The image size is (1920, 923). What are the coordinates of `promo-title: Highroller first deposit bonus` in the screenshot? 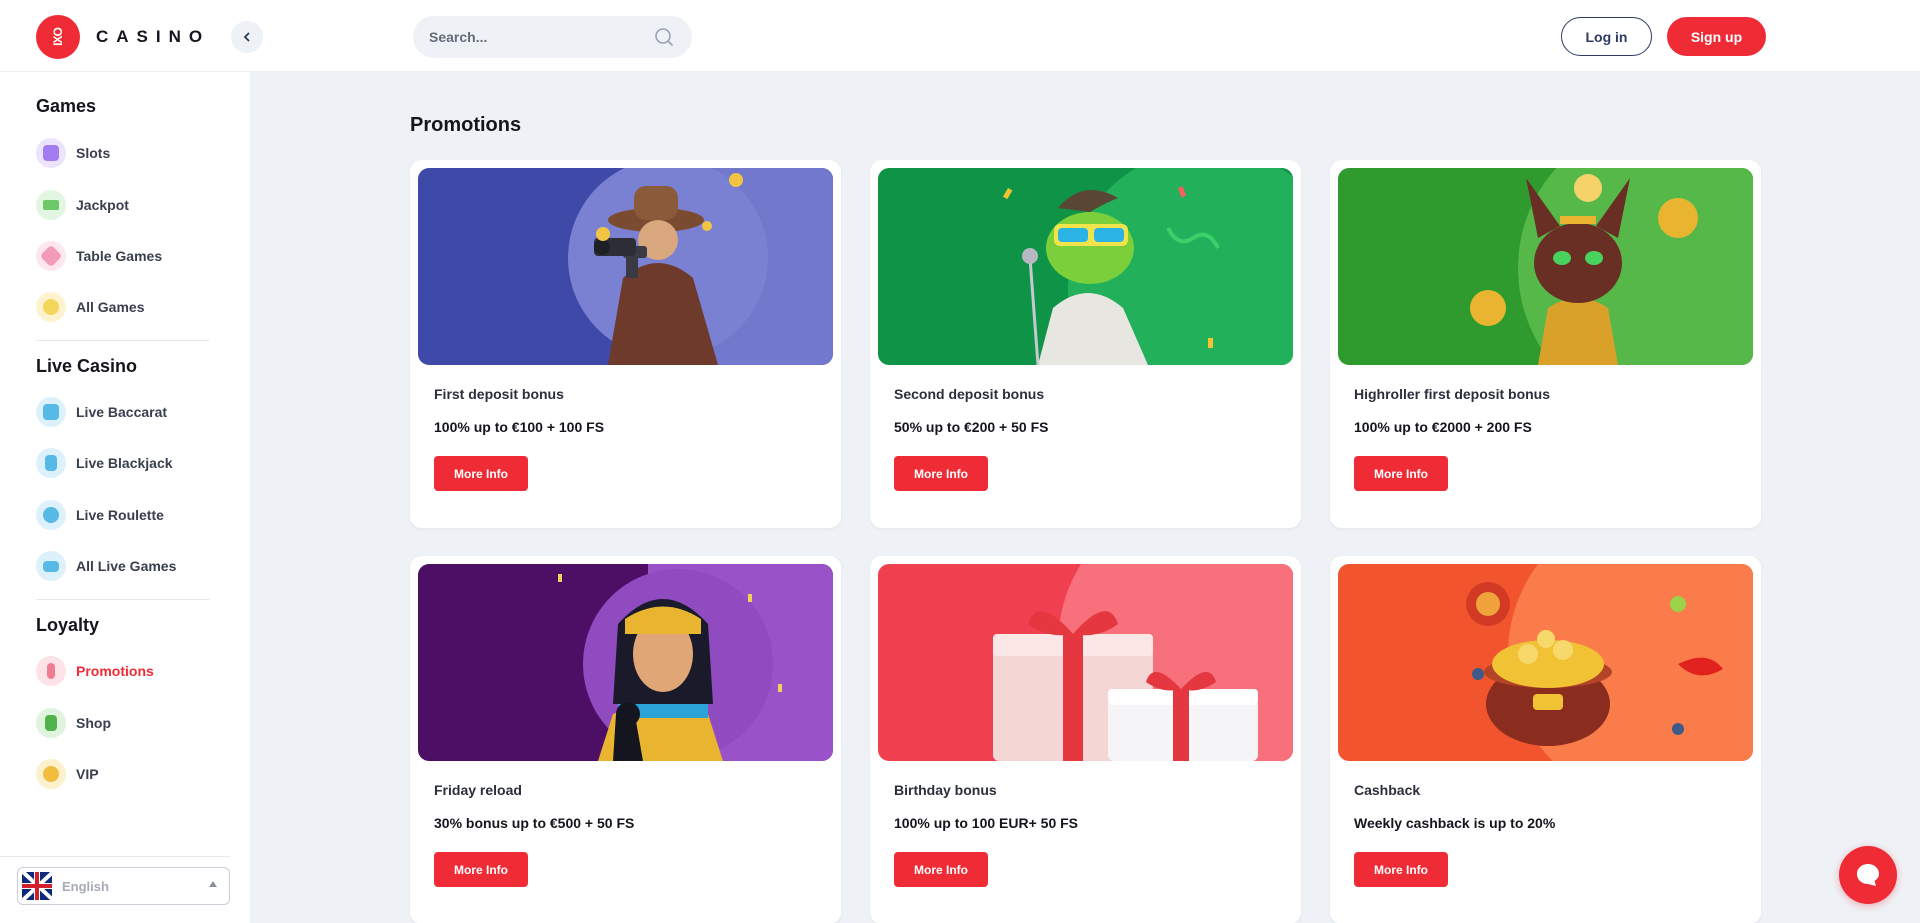 It's located at (1452, 394).